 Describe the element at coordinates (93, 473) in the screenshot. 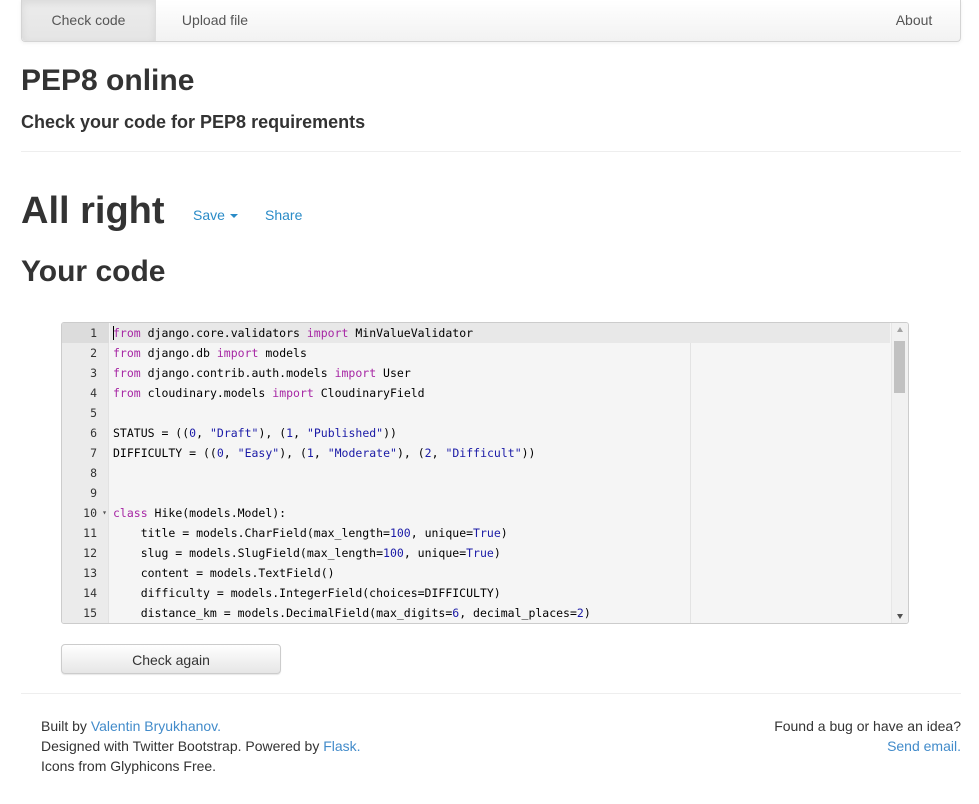

I see `line-number: 8` at that location.